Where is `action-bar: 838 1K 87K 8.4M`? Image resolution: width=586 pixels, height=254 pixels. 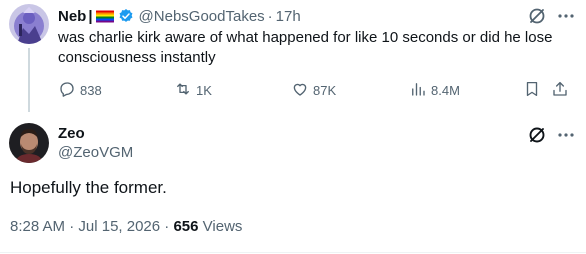 action-bar: 838 1K 87K 8.4M is located at coordinates (318, 90).